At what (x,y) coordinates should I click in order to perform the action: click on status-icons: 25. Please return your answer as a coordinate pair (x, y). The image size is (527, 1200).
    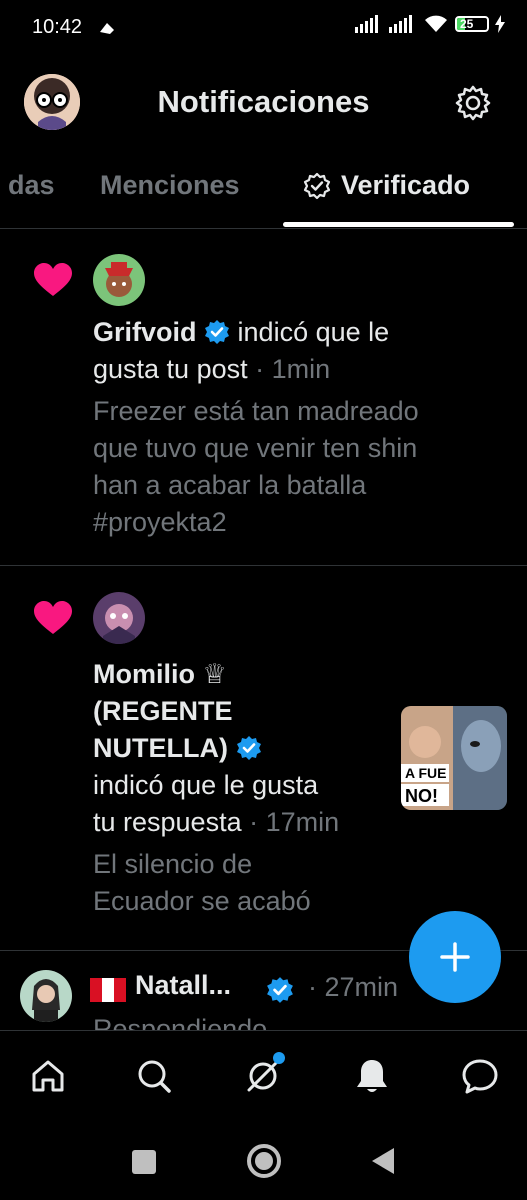
    Looking at the image, I should click on (430, 24).